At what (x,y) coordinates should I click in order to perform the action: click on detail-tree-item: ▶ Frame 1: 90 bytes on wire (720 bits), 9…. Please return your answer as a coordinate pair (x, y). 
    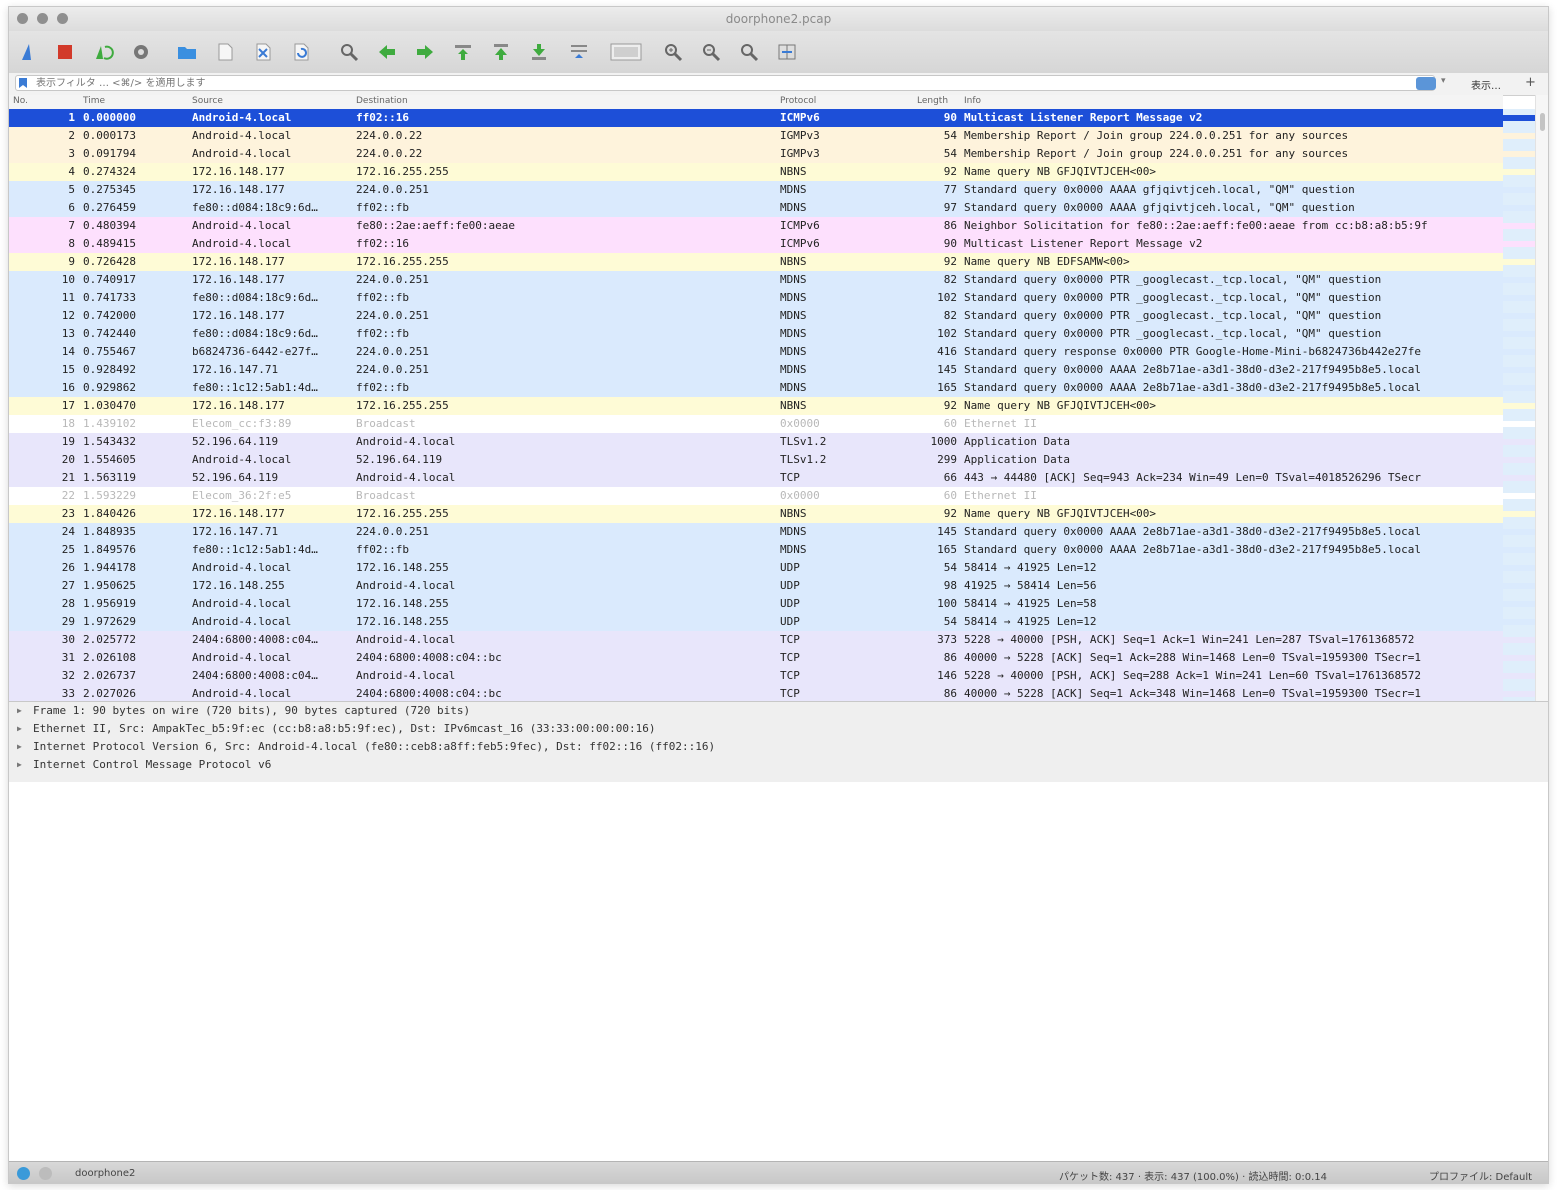
    Looking at the image, I should click on (778, 711).